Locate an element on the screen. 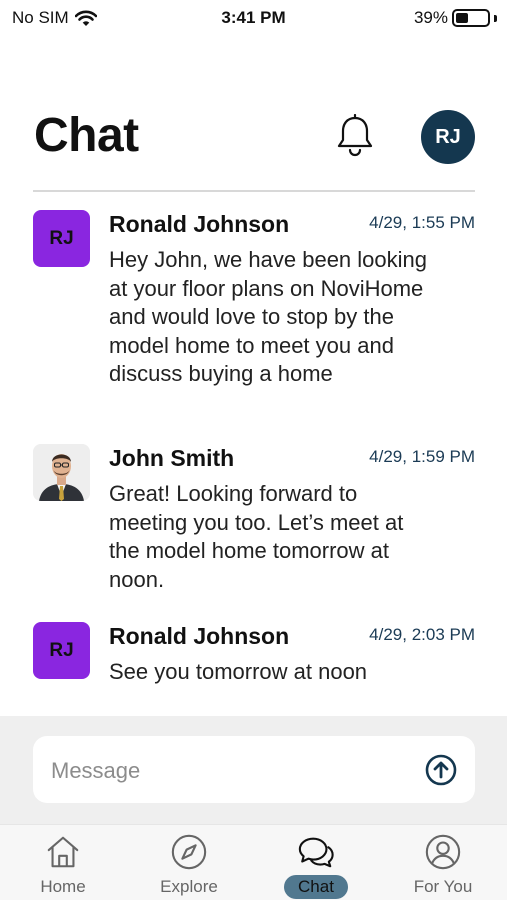 The image size is (507, 900). sender-name: John Smith is located at coordinates (172, 458).